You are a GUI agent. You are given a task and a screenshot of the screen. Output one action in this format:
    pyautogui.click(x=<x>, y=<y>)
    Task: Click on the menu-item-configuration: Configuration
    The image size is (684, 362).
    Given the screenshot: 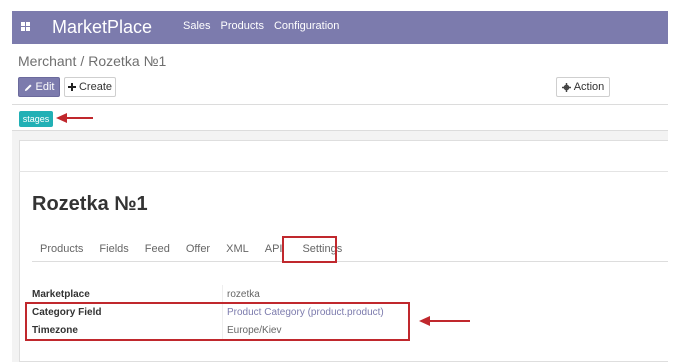 What is the action you would take?
    pyautogui.click(x=306, y=26)
    